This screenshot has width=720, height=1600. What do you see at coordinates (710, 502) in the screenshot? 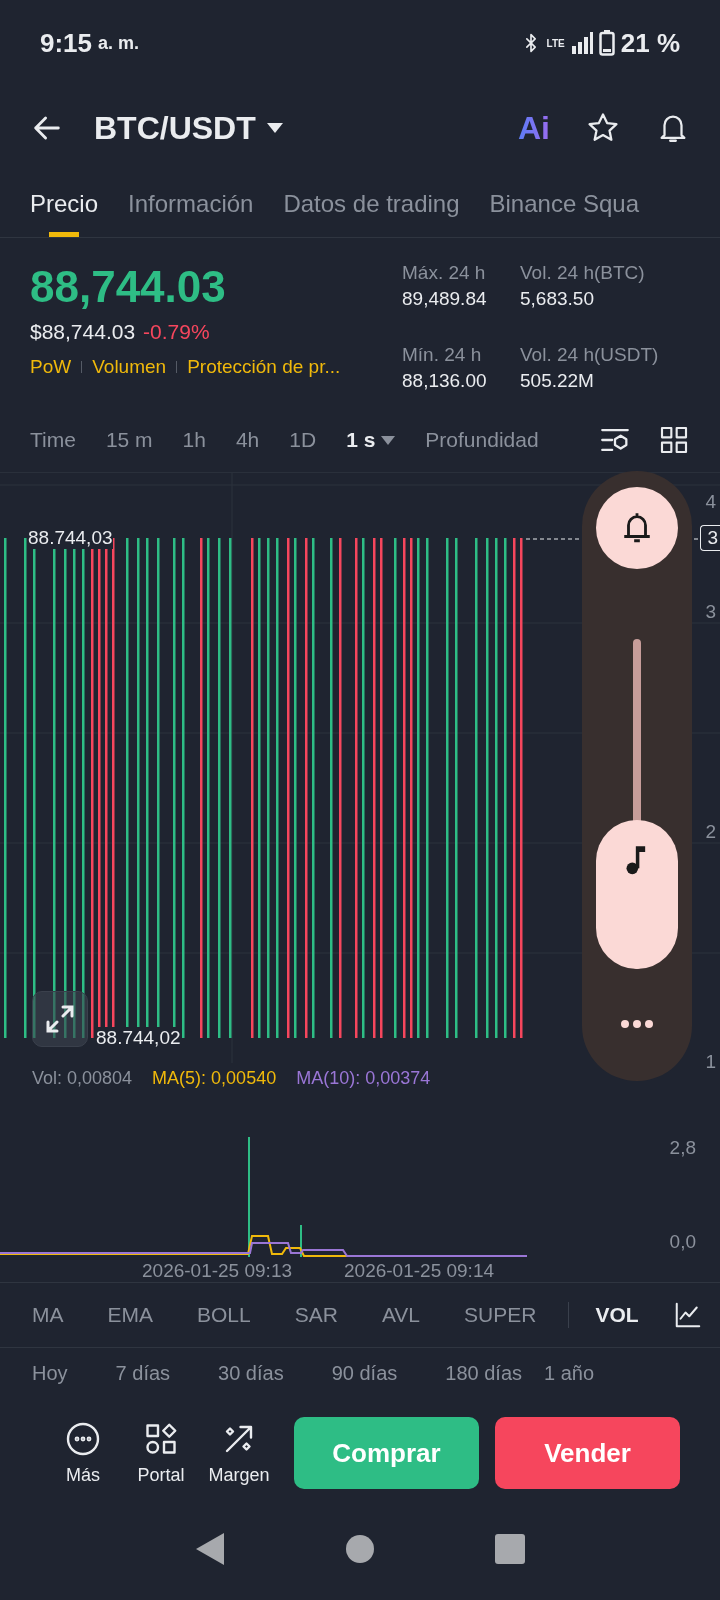
I see `axis-label: 4` at bounding box center [710, 502].